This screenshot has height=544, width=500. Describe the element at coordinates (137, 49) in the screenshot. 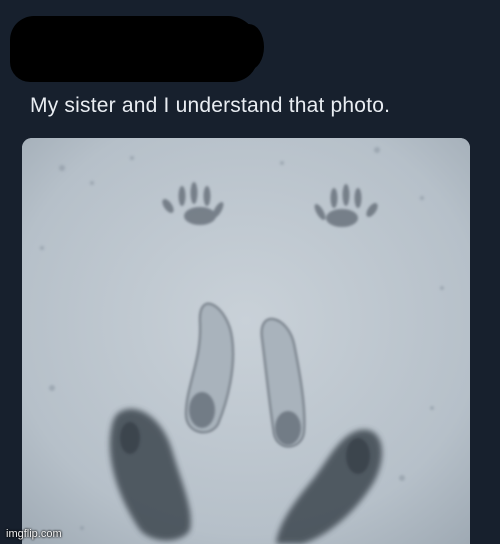

I see `redacted-username` at that location.